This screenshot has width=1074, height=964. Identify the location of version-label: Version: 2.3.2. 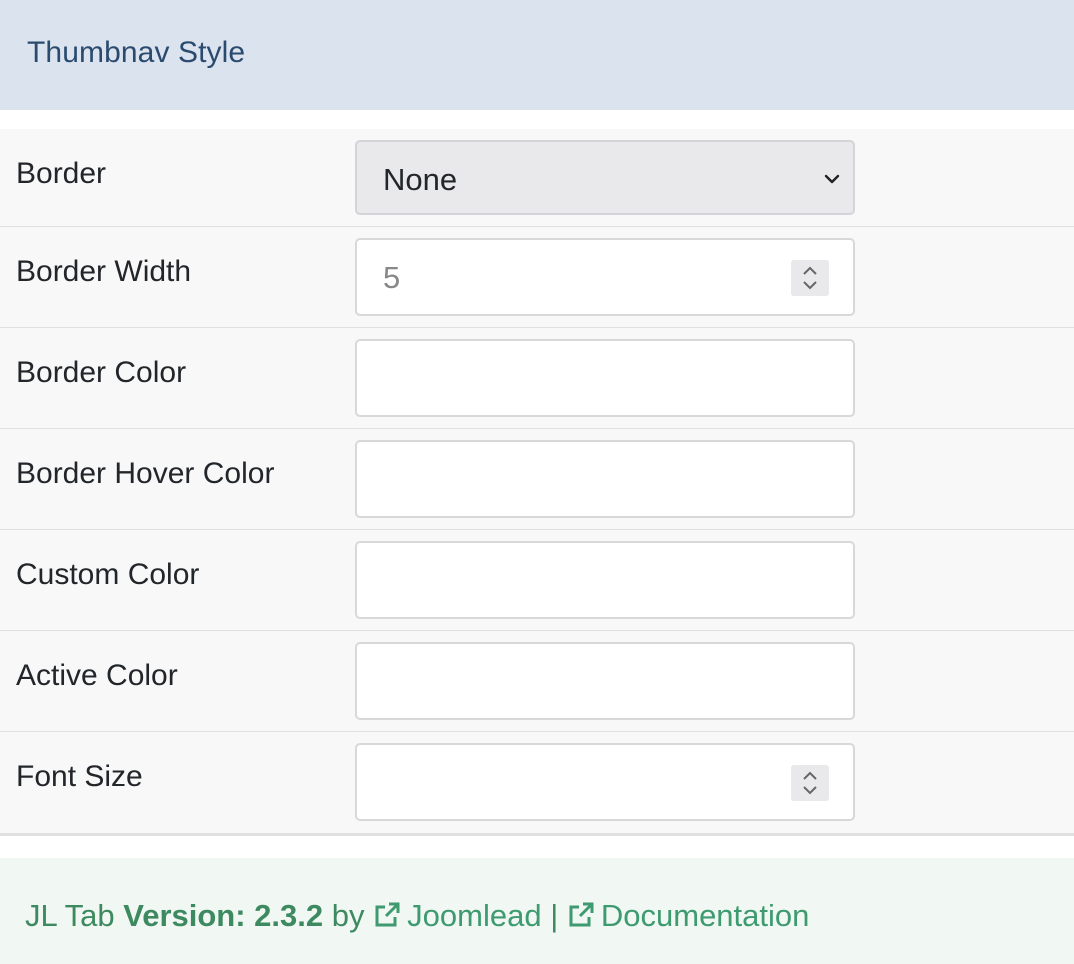
(223, 915).